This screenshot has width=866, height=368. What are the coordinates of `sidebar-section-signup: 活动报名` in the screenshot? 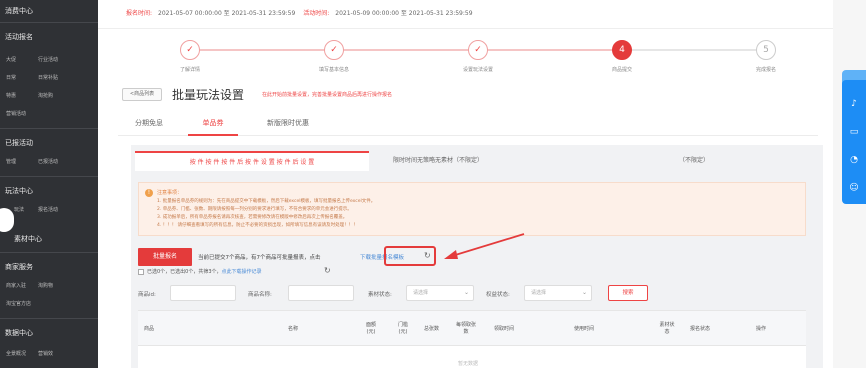 It's located at (19, 37).